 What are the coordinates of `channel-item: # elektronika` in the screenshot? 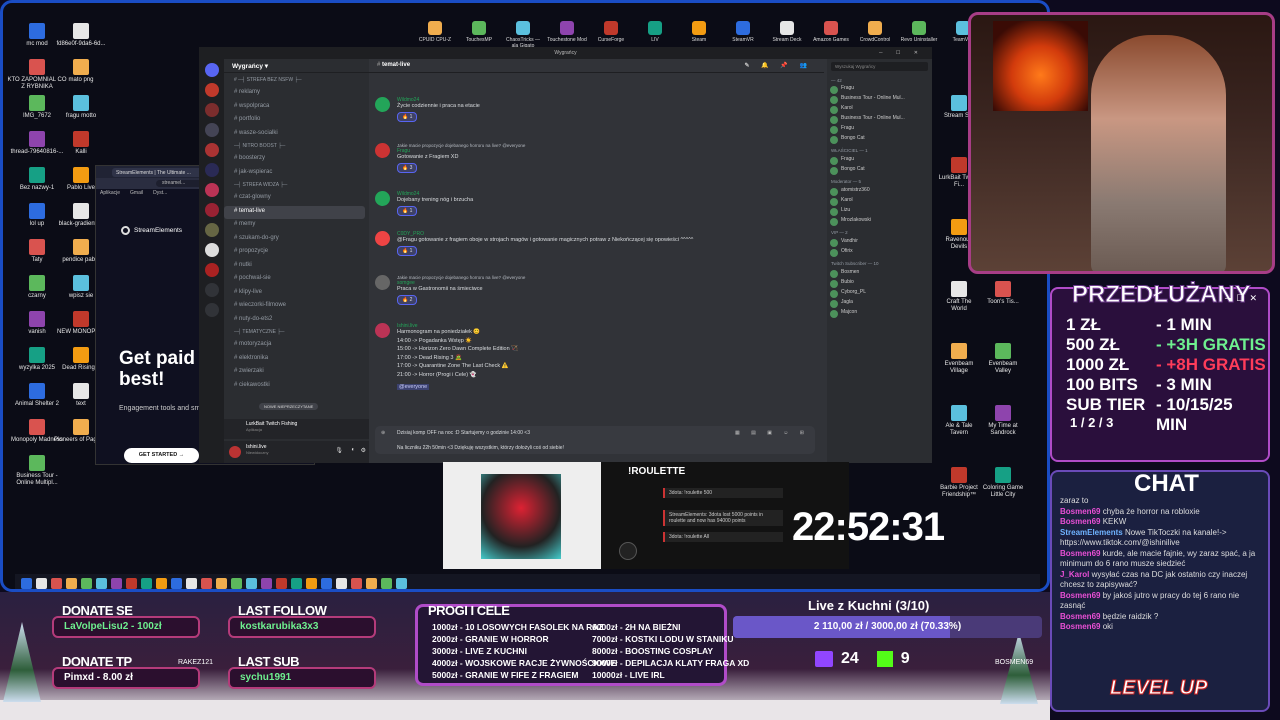 It's located at (296, 360).